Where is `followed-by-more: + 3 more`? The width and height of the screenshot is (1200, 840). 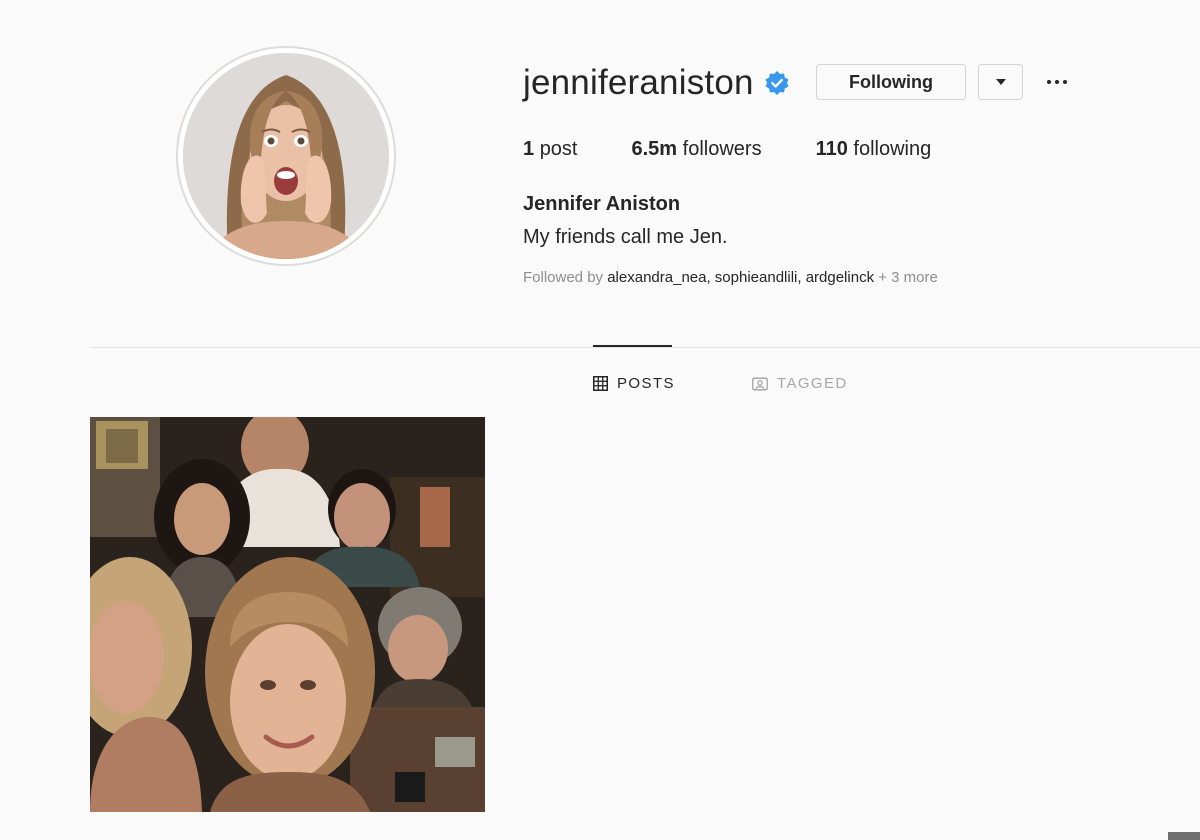
followed-by-more: + 3 more is located at coordinates (908, 277).